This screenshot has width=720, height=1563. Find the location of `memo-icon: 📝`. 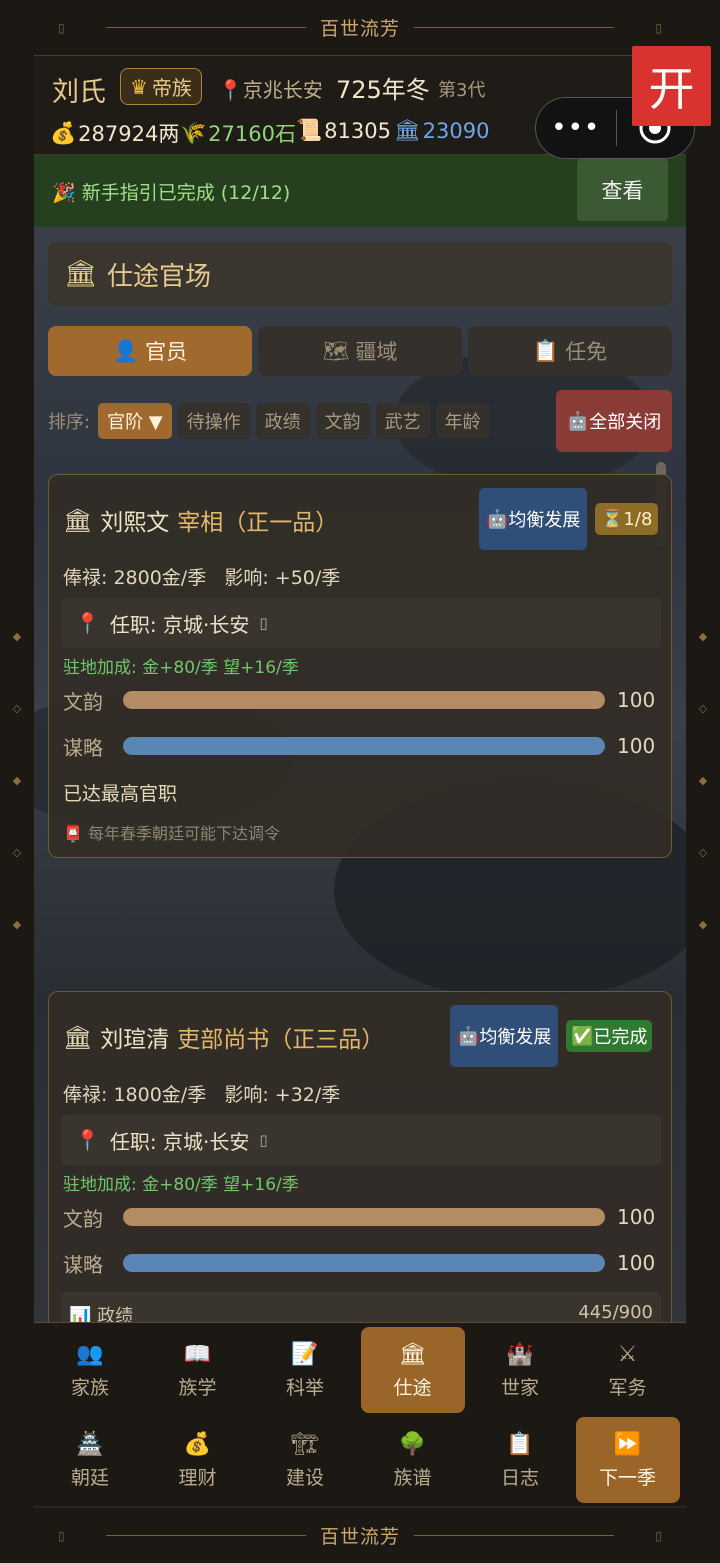

memo-icon: 📝 is located at coordinates (305, 1354).